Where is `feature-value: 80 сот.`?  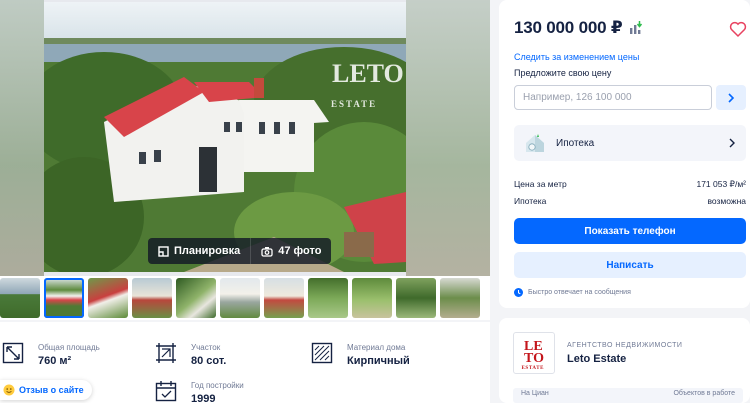
feature-value: 80 сот. is located at coordinates (209, 361).